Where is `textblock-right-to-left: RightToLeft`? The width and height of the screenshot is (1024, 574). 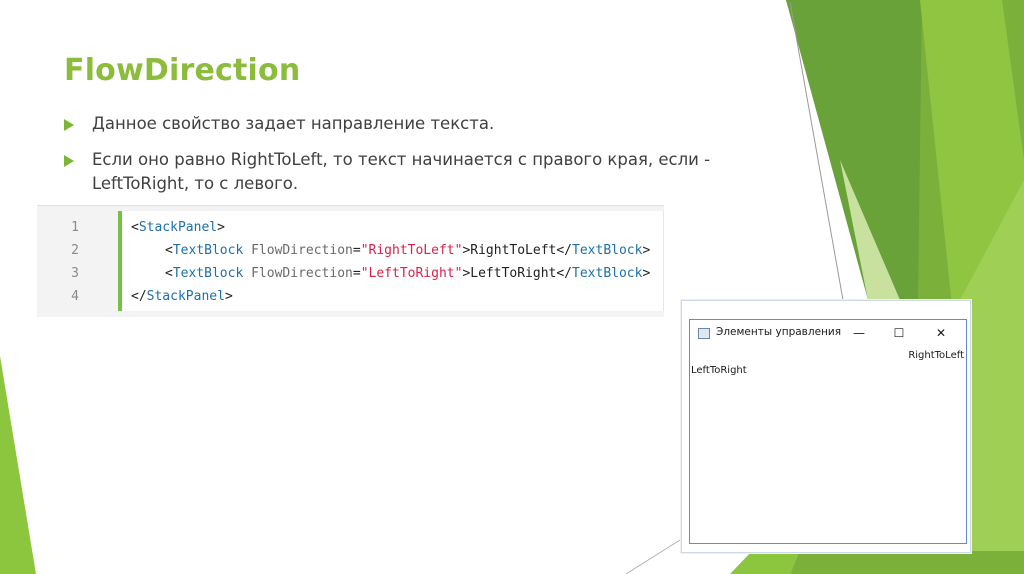
textblock-right-to-left: RightToLeft is located at coordinates (936, 355).